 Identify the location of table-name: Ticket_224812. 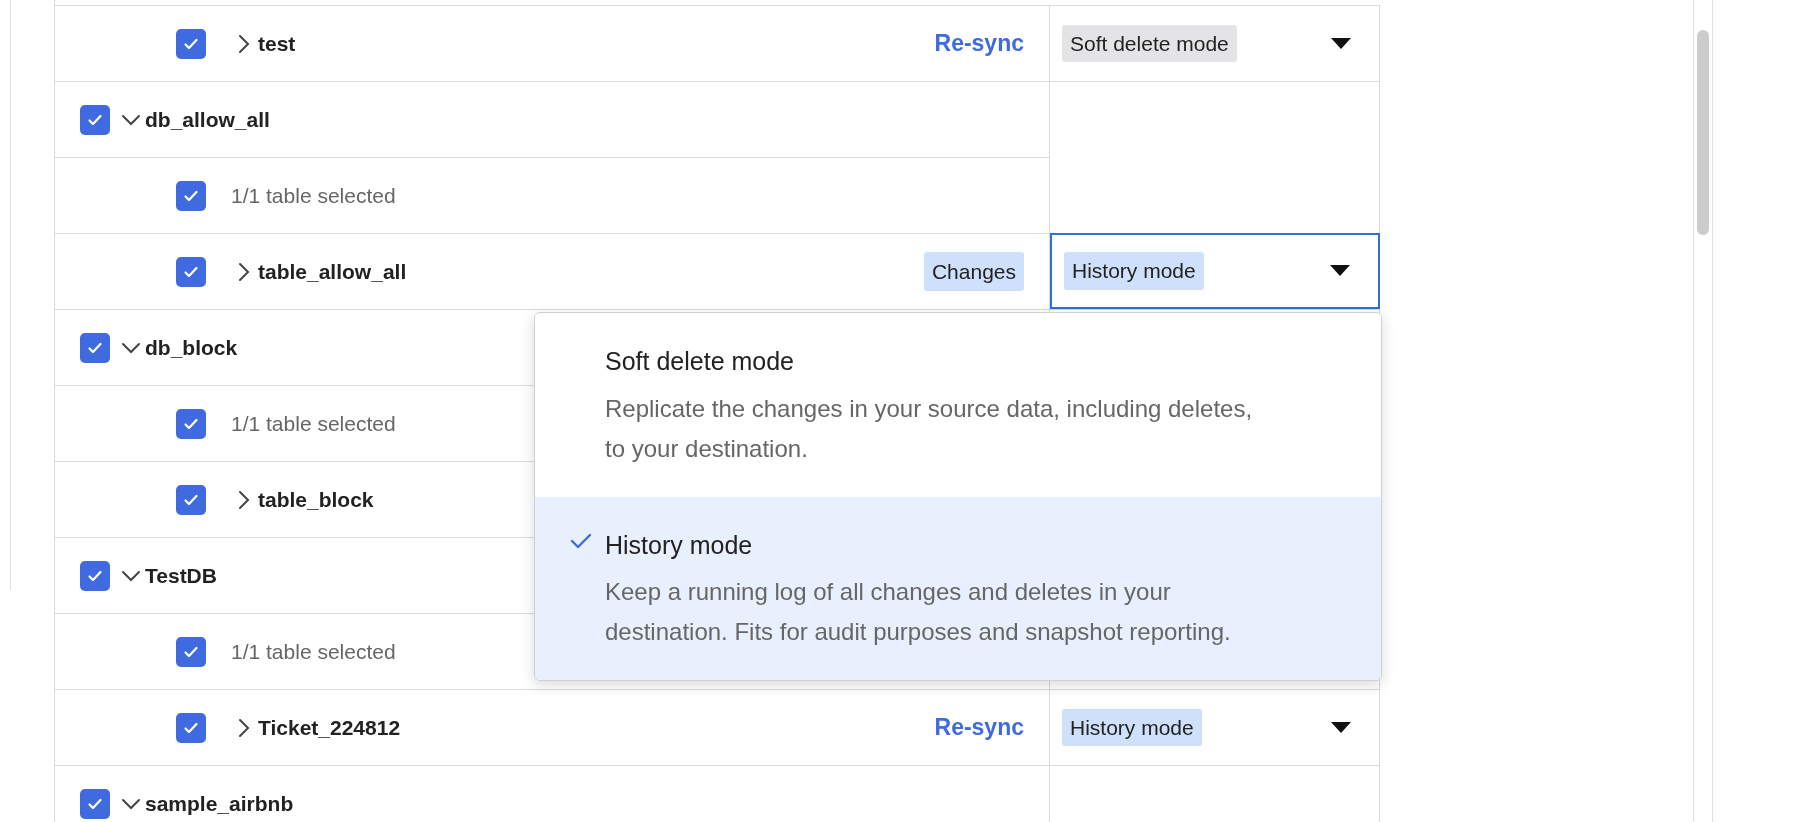
(329, 727).